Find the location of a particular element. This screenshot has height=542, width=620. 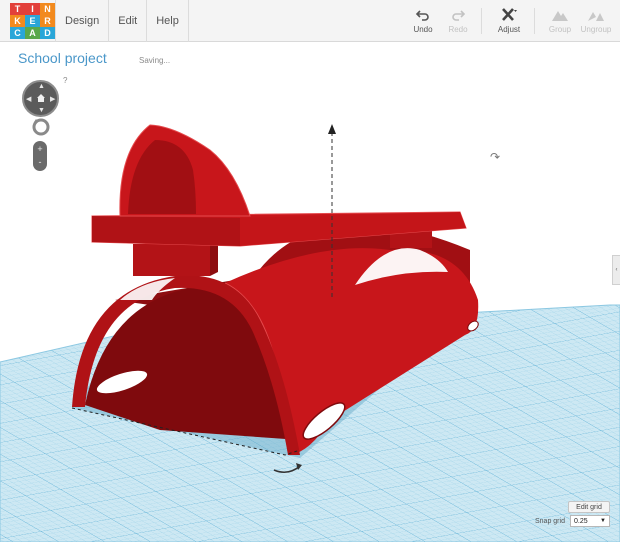

side-panel-toggle: ‹ is located at coordinates (616, 270).